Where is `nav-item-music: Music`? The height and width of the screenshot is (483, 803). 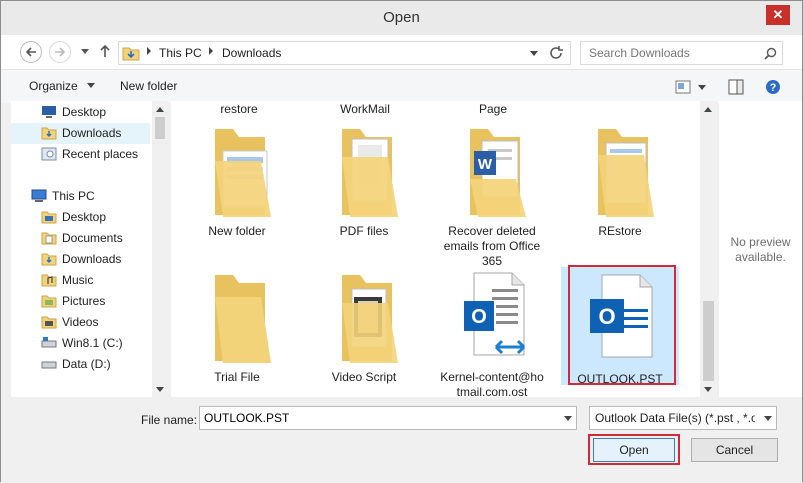 nav-item-music: Music is located at coordinates (80, 280).